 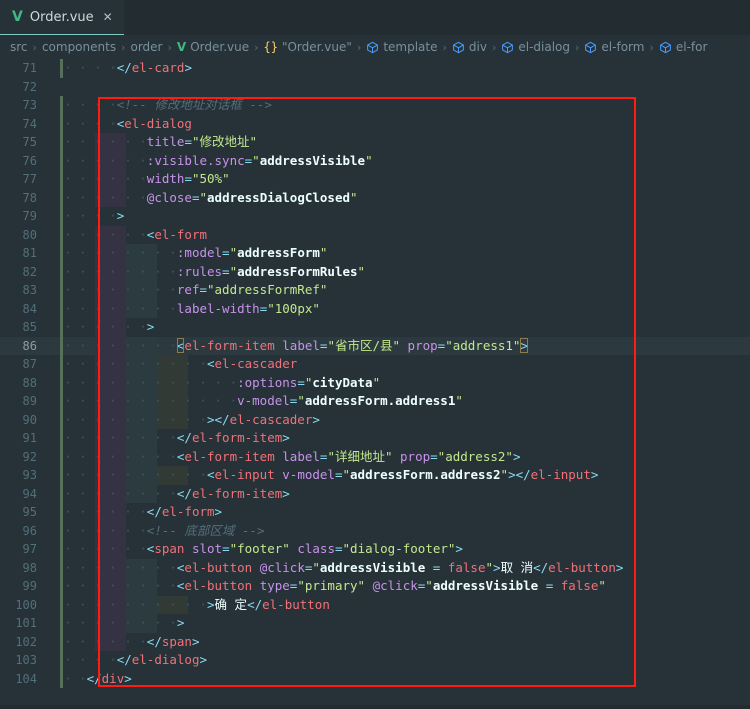 I want to click on braces-icon: {}, so click(x=270, y=47).